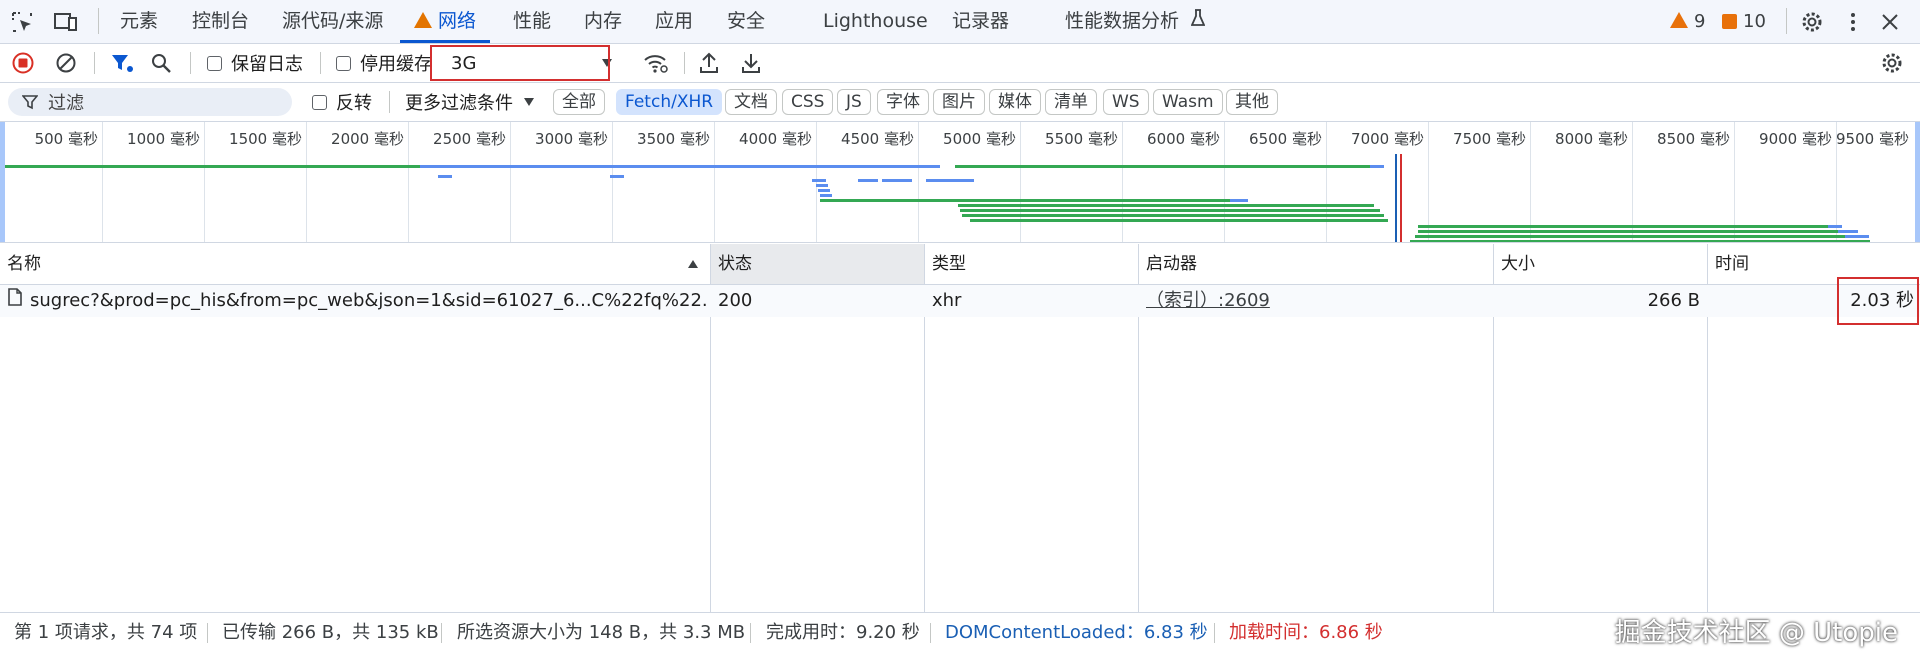 The image size is (1920, 653). Describe the element at coordinates (163, 139) in the screenshot. I see `tick-label: 1000 毫秒` at that location.